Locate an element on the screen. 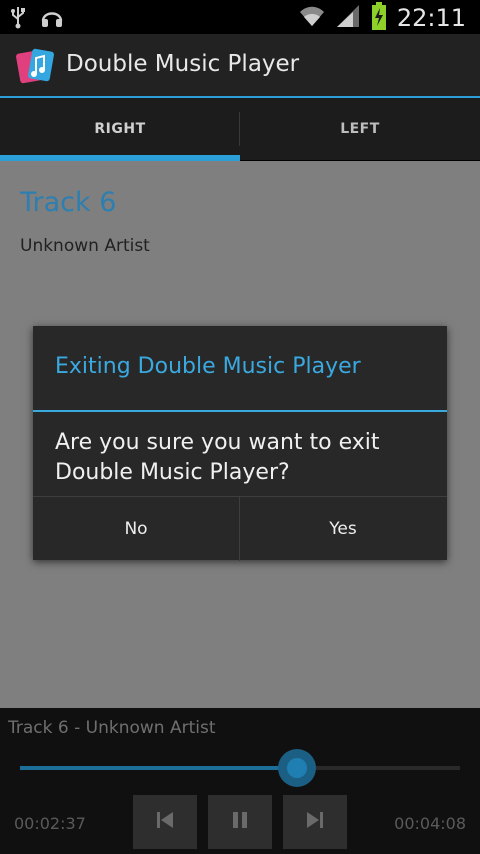 This screenshot has height=854, width=480. usb-icon is located at coordinates (18, 19).